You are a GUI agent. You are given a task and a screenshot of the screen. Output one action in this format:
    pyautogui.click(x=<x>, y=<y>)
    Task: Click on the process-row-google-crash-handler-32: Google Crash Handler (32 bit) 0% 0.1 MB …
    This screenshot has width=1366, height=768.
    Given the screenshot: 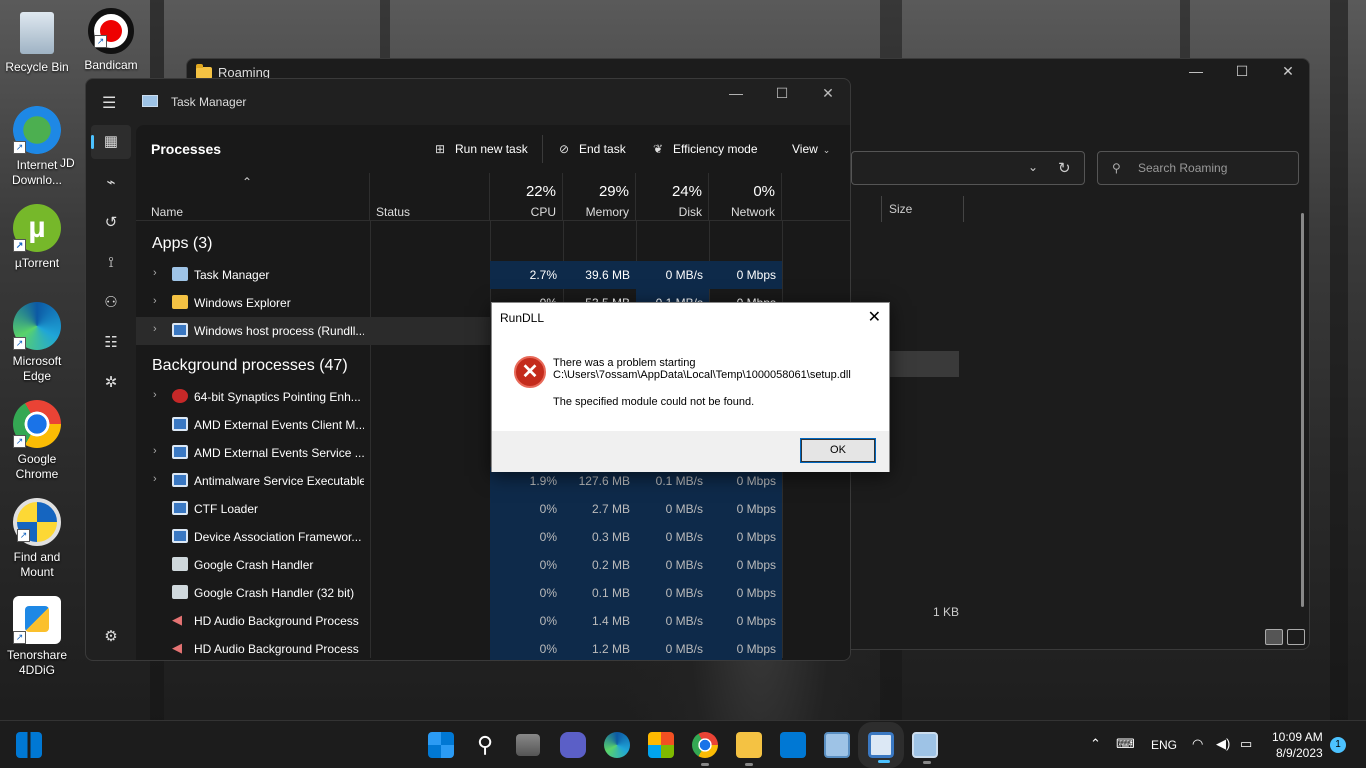 What is the action you would take?
    pyautogui.click(x=486, y=593)
    